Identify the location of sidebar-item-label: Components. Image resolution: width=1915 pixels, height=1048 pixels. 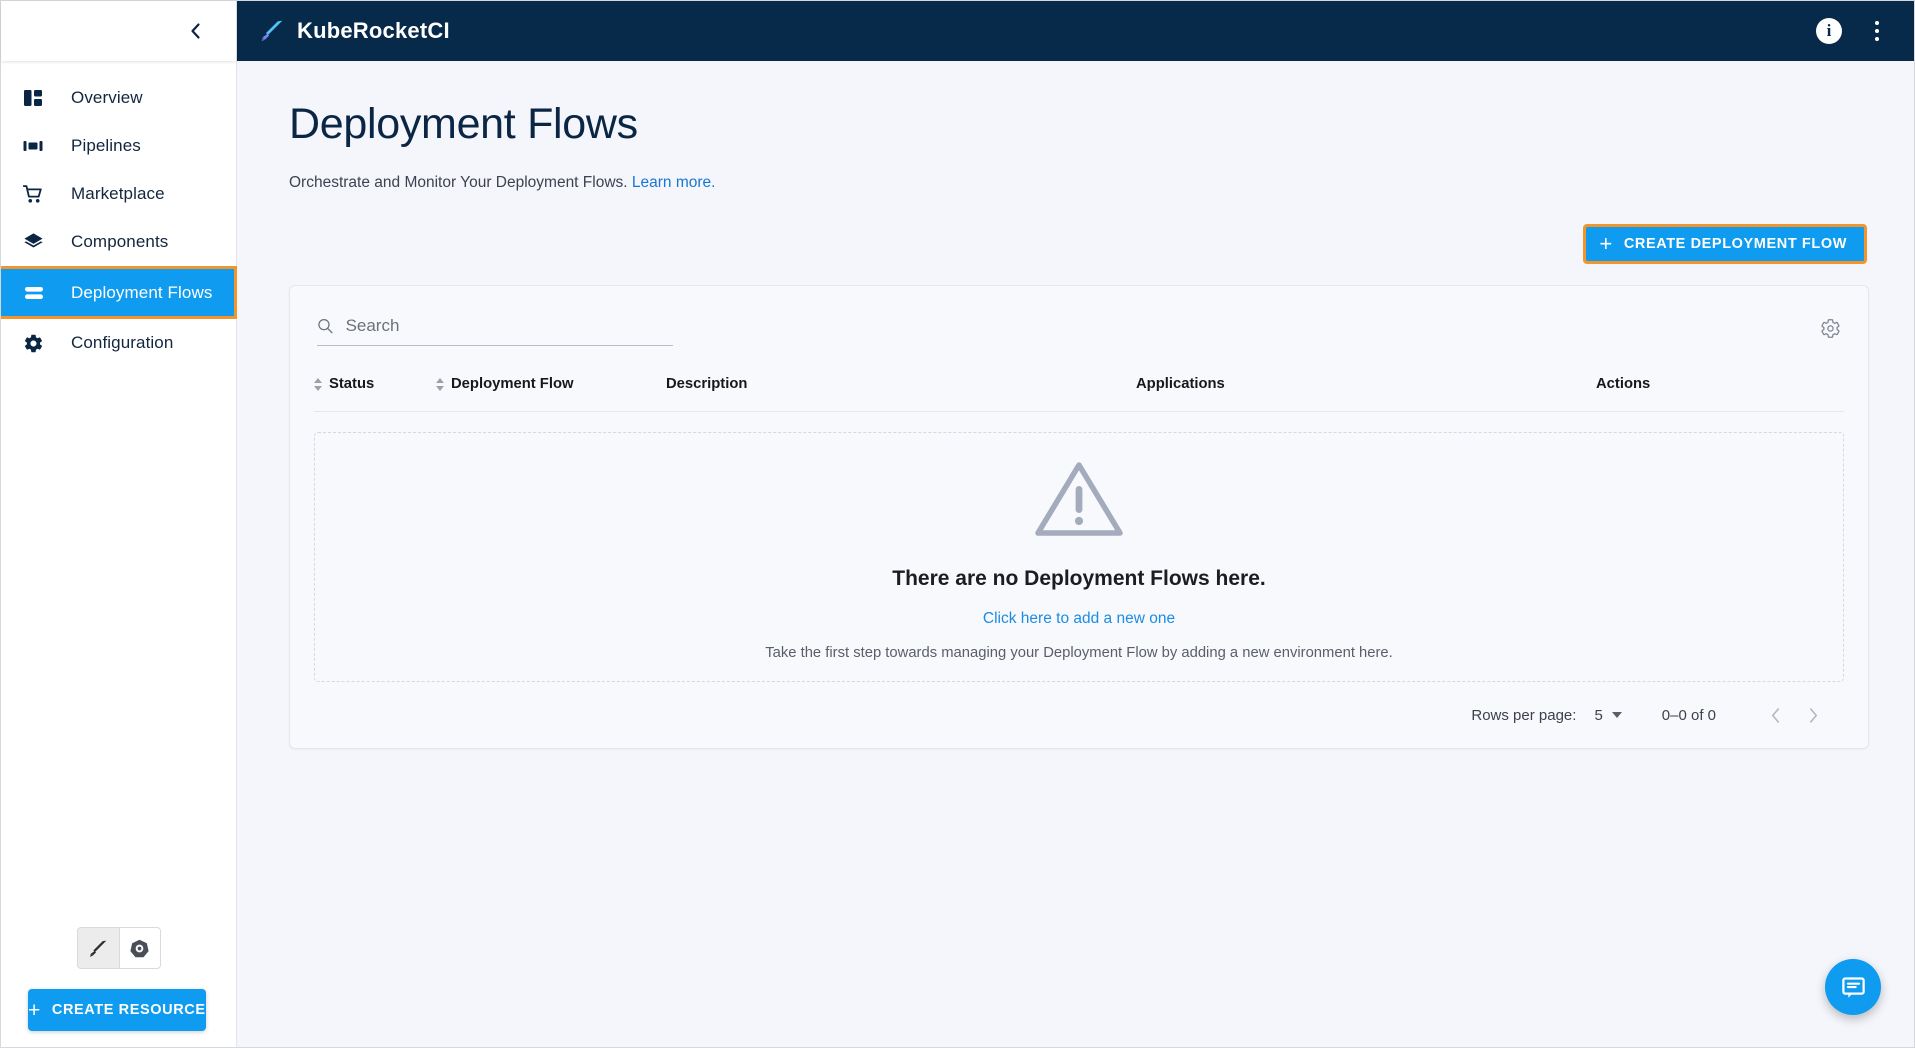
(120, 241).